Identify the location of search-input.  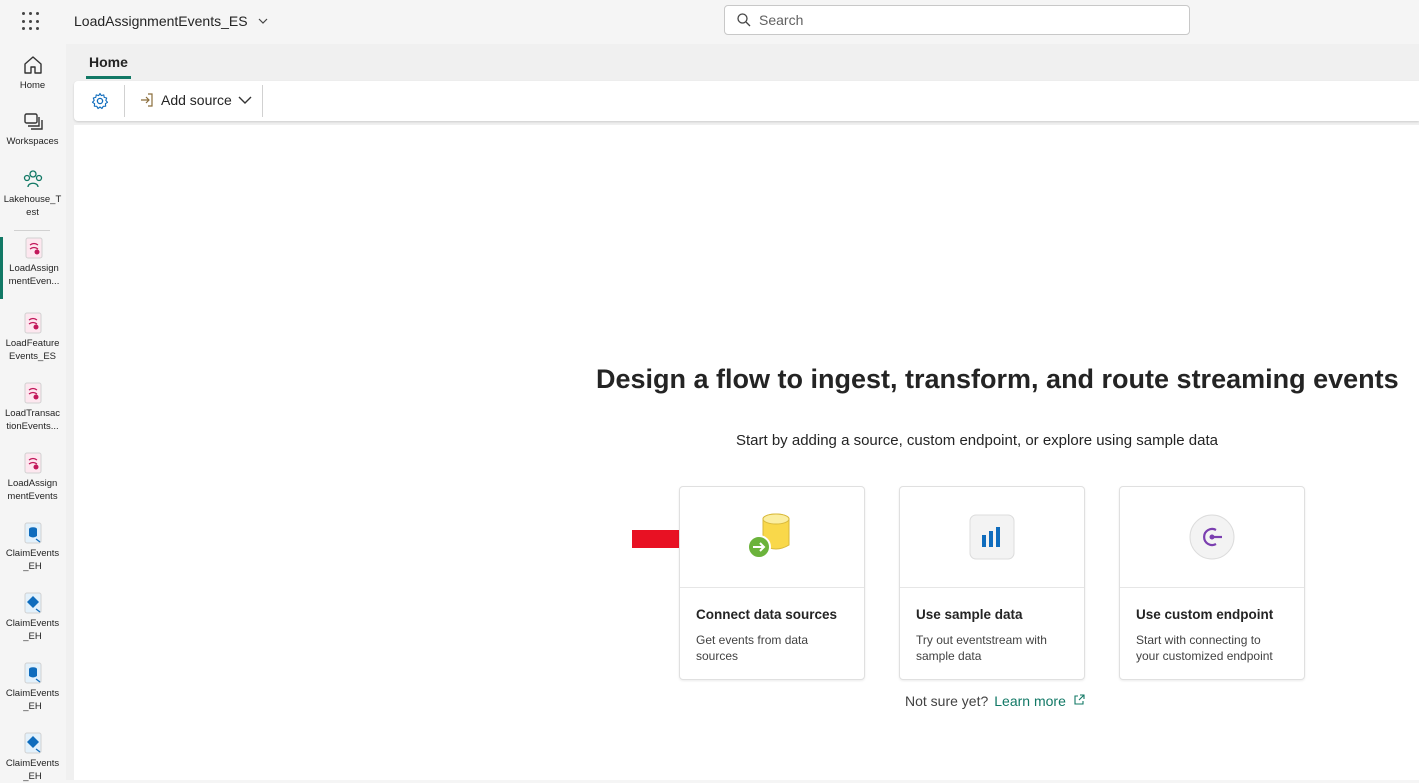
(959, 20).